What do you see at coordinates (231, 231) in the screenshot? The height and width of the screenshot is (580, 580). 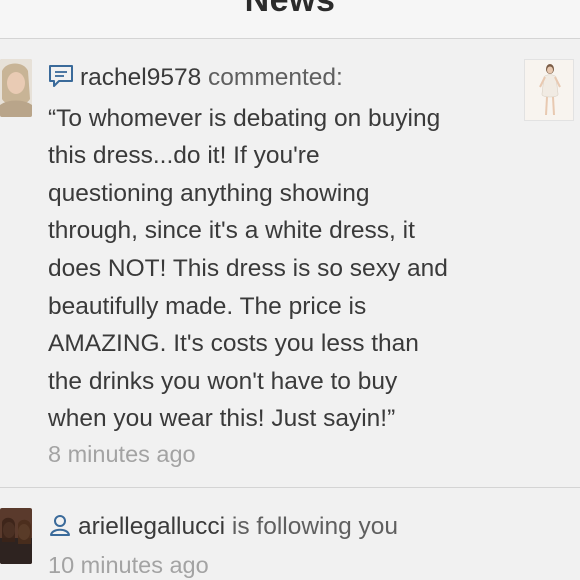 I see `comment-text-line: through, since it's a white dress, it` at bounding box center [231, 231].